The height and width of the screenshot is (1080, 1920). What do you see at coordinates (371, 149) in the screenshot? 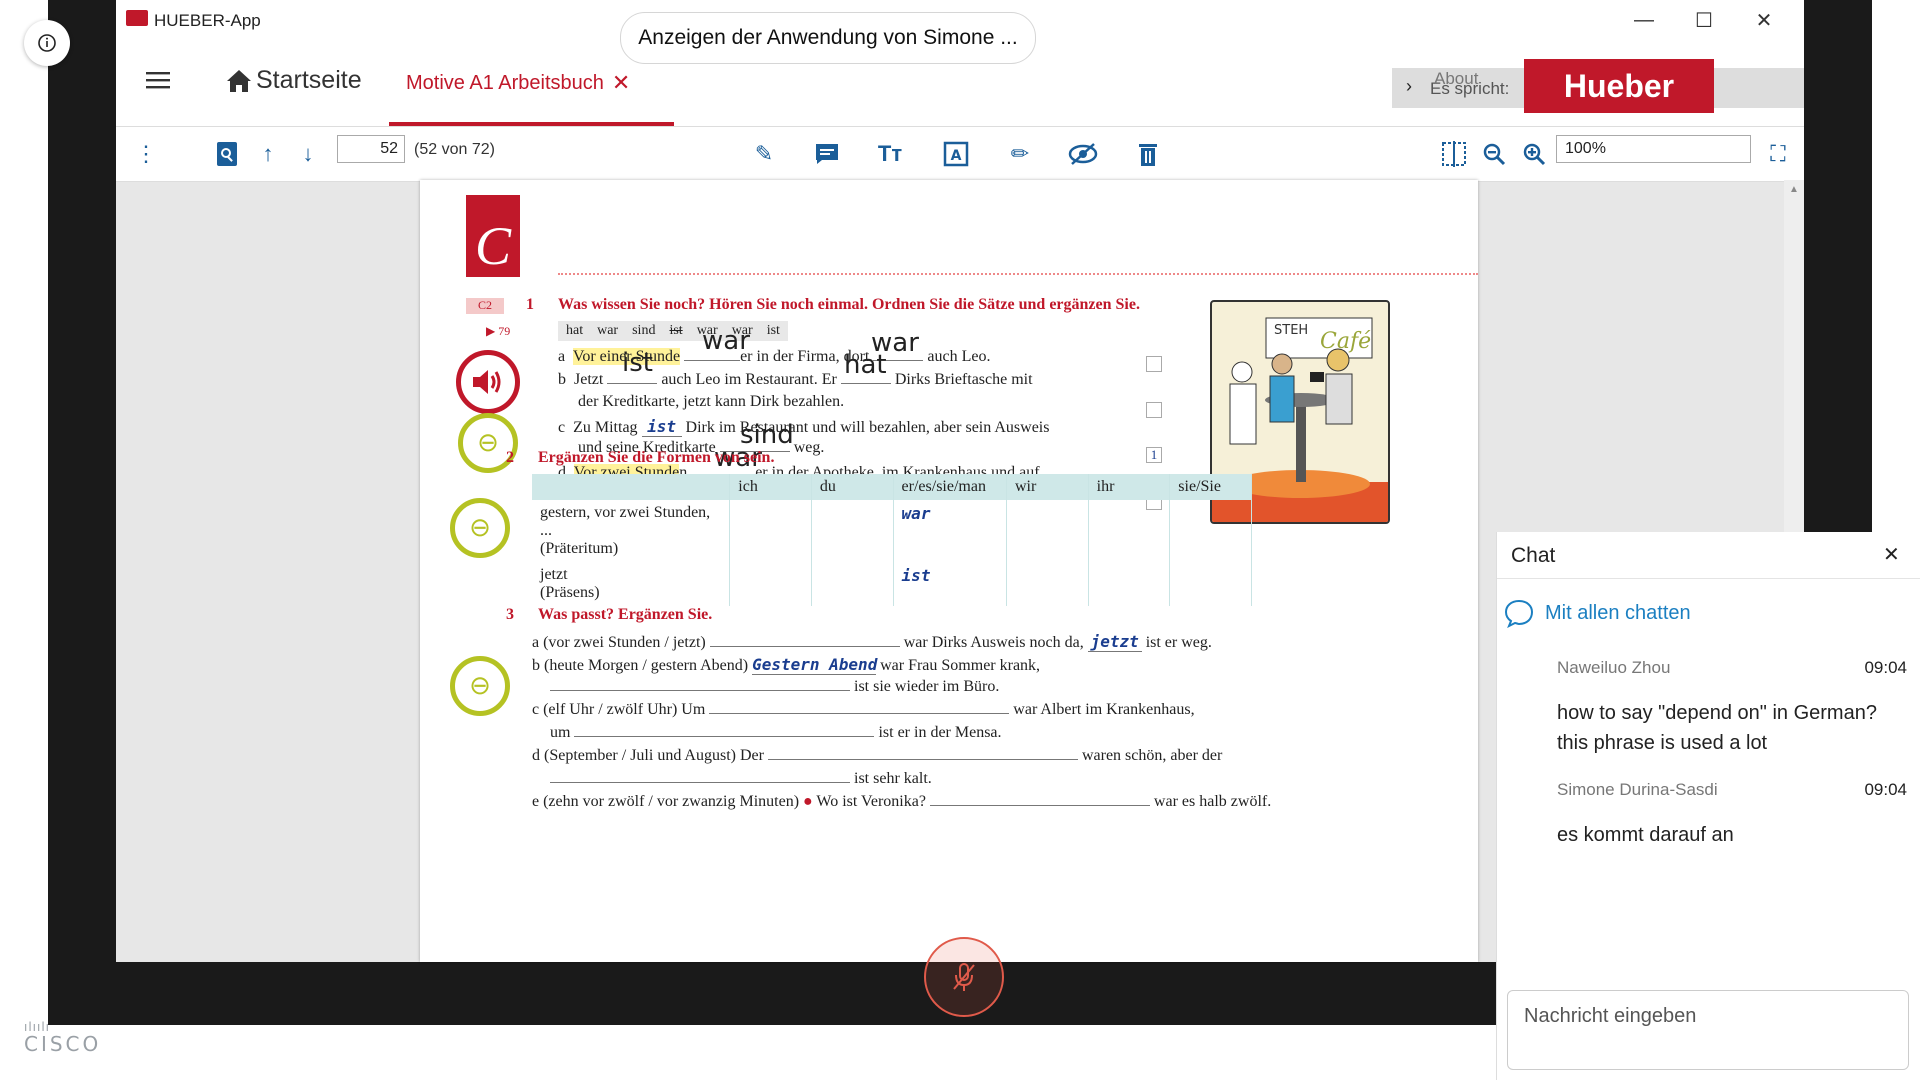
I see `page-number-input: 52` at bounding box center [371, 149].